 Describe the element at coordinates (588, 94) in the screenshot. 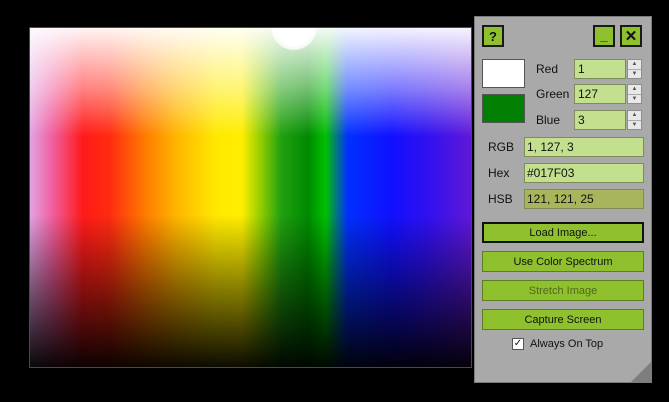

I see `green-value: 127` at that location.